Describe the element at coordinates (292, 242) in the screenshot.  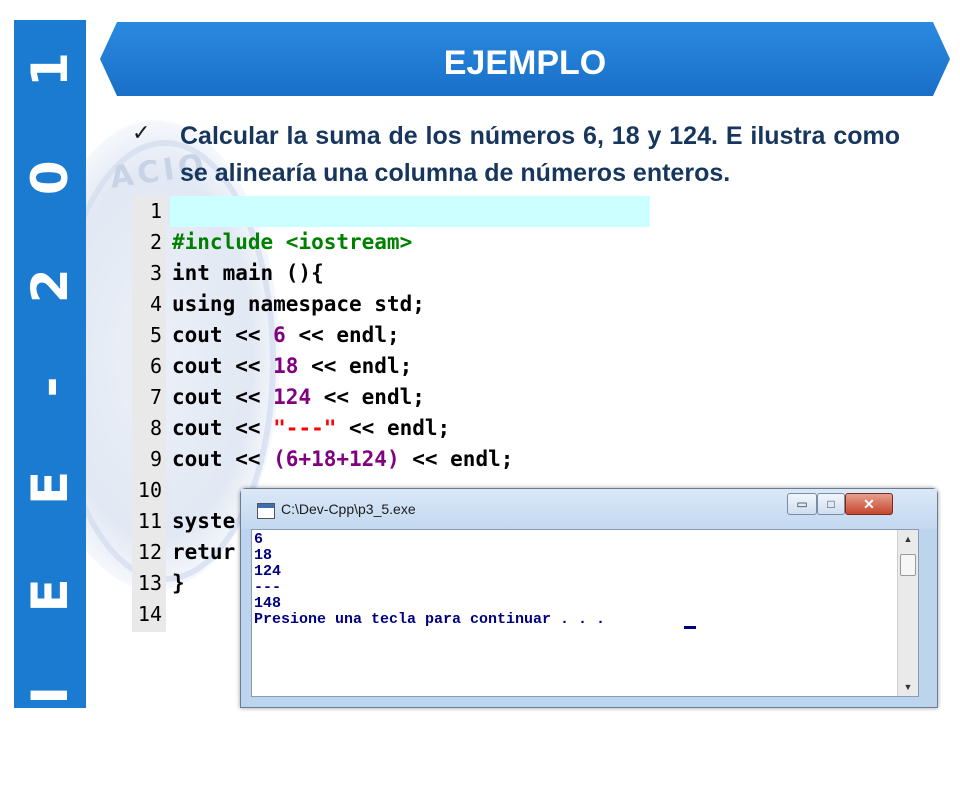
I see `code-text: #include <iostream>` at that location.